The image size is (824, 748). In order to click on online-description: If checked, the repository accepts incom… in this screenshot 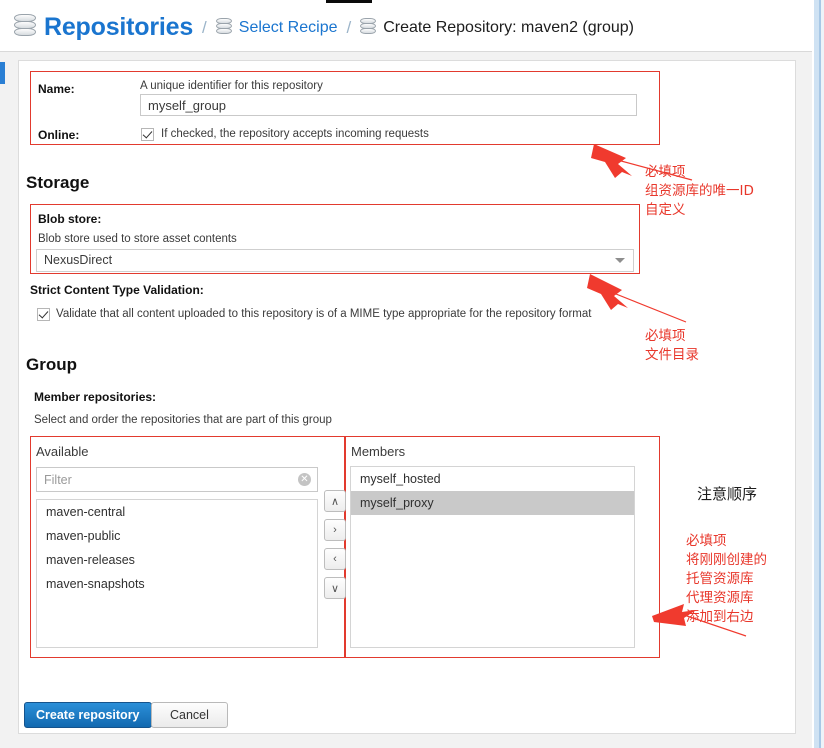, I will do `click(295, 134)`.